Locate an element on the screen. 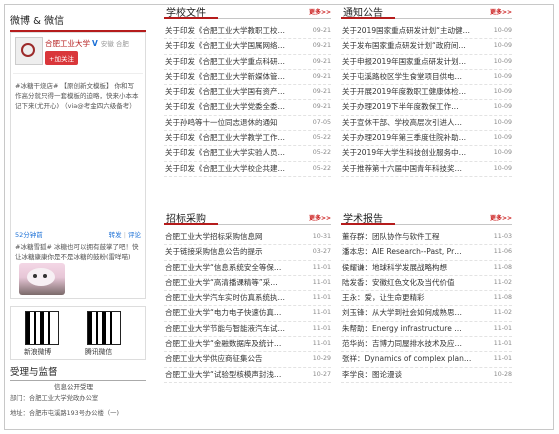 The width and height of the screenshot is (559, 434). list-item: 陆发香：安徽红色文化及当代价值 11-02 is located at coordinates (426, 284).